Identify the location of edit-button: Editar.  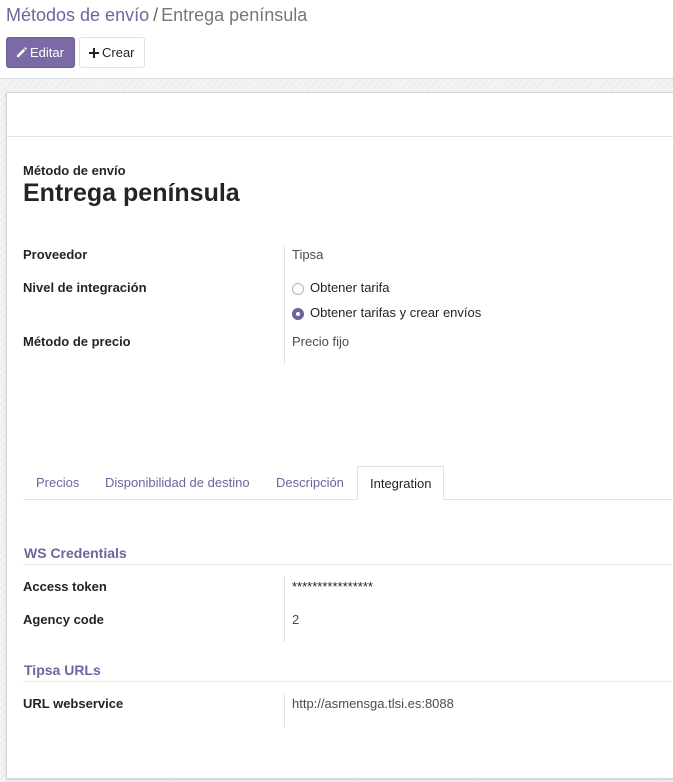
(40, 52).